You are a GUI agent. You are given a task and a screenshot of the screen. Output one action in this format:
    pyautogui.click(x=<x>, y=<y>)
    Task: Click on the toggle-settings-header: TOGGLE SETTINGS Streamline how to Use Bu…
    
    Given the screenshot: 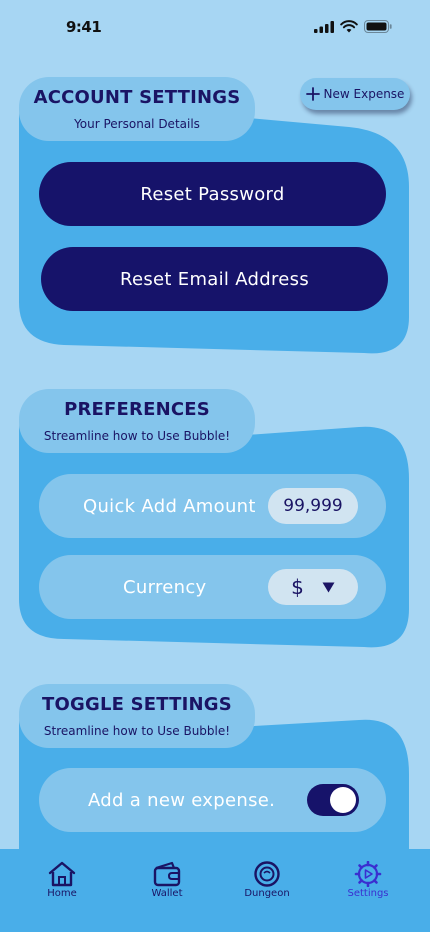 What is the action you would take?
    pyautogui.click(x=137, y=716)
    